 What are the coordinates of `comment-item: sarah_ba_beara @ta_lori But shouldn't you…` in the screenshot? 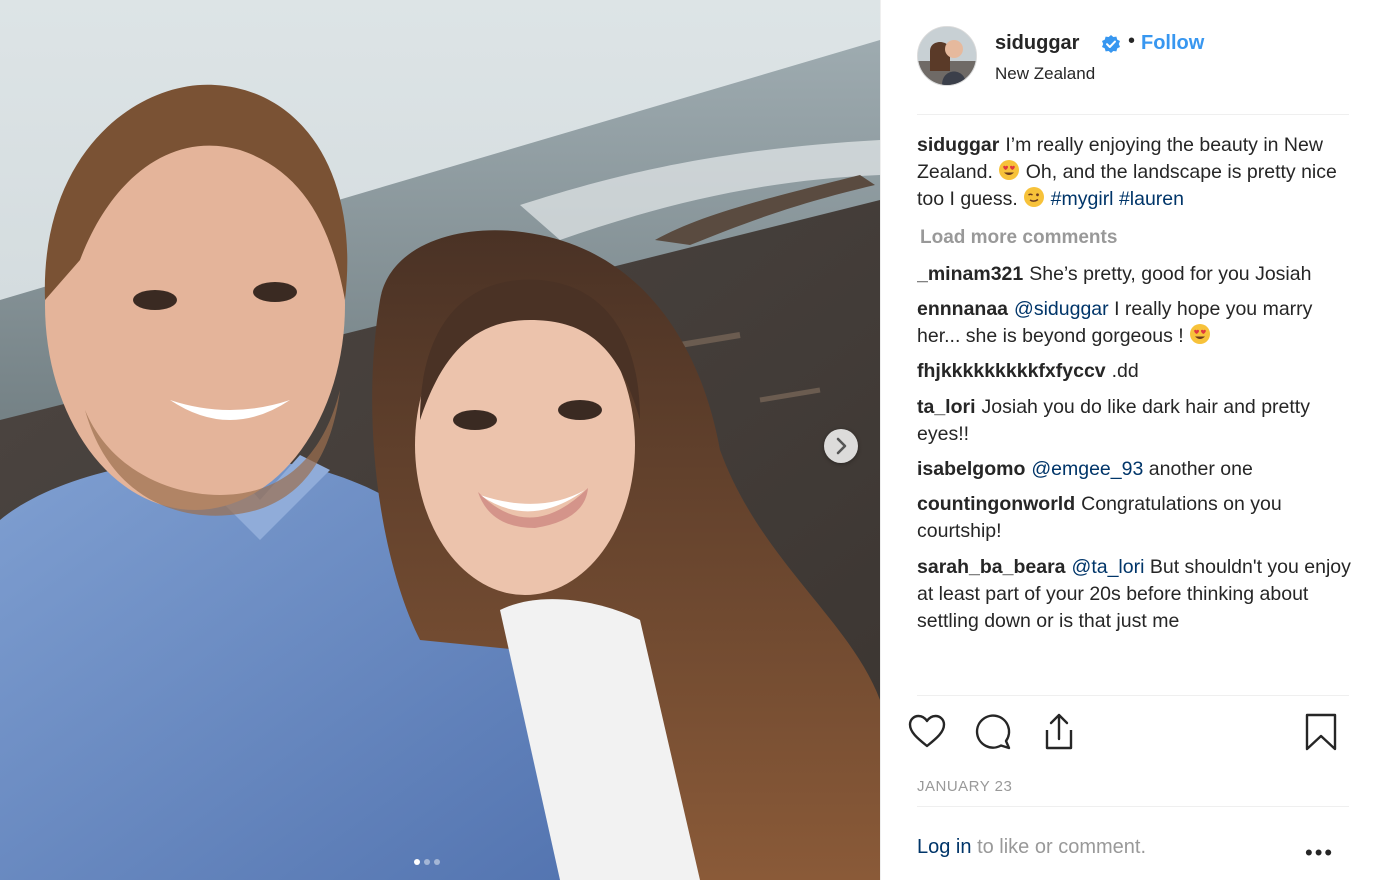 It's located at (1135, 595).